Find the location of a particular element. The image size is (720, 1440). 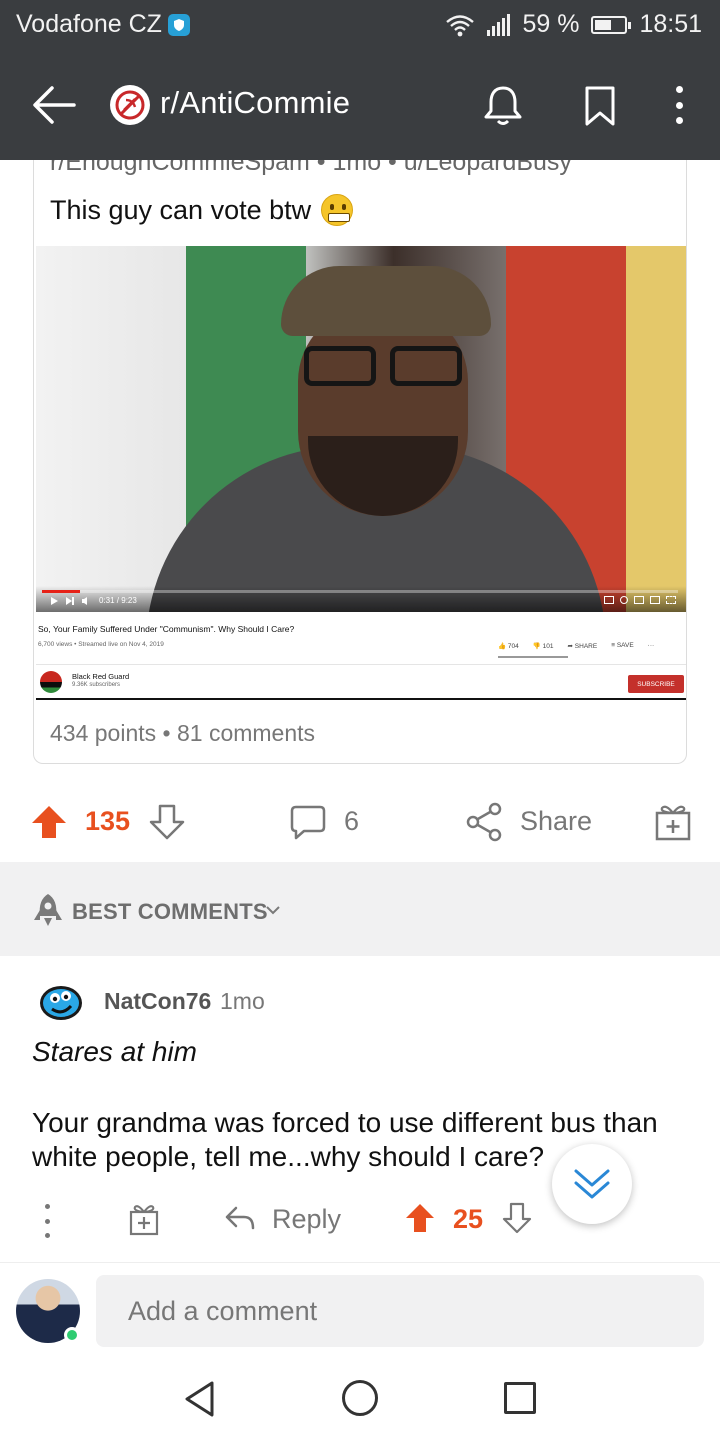

post-title: This guy can vote btw is located at coordinates (202, 210).